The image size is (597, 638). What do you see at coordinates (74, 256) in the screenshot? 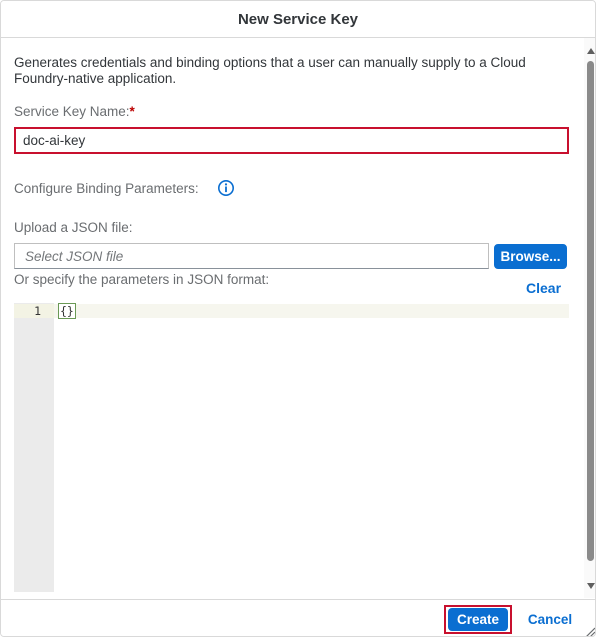
I see `json-file-placeholder: Select JSON file` at bounding box center [74, 256].